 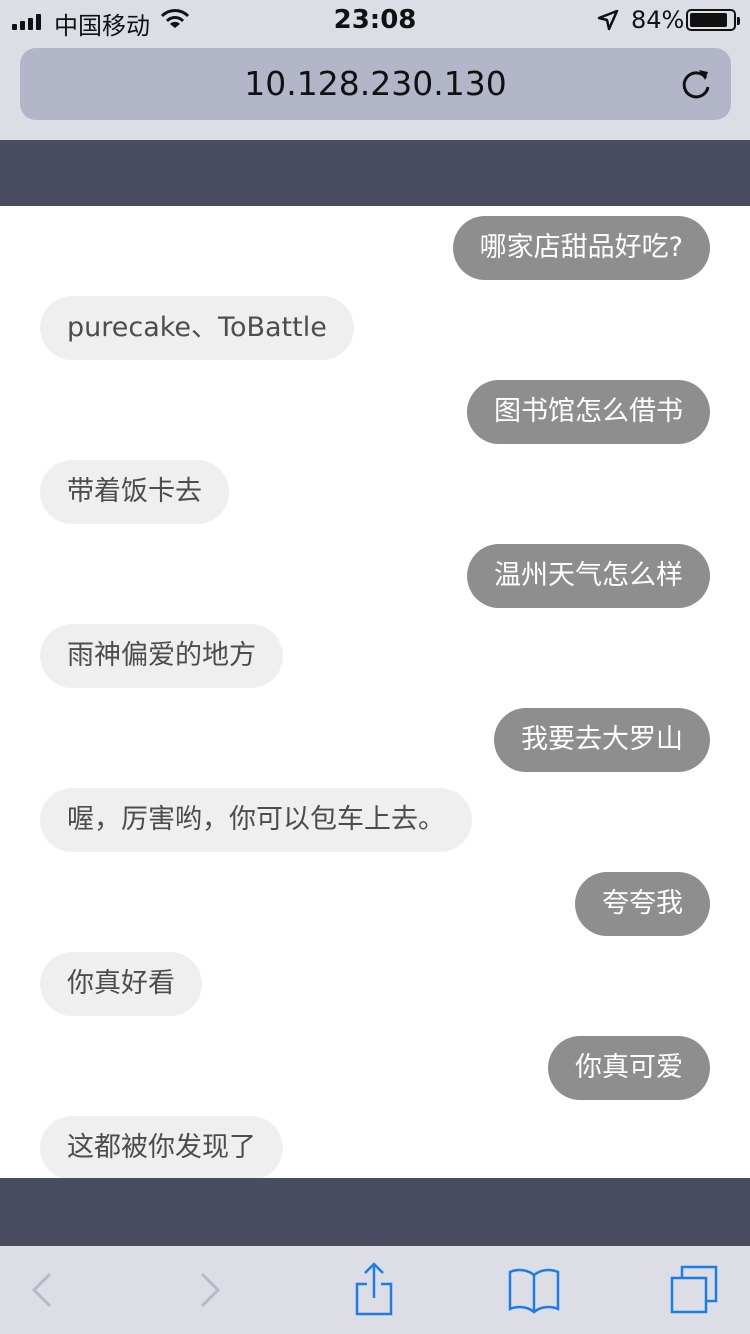 I want to click on browser-toolbar, so click(x=375, y=1290).